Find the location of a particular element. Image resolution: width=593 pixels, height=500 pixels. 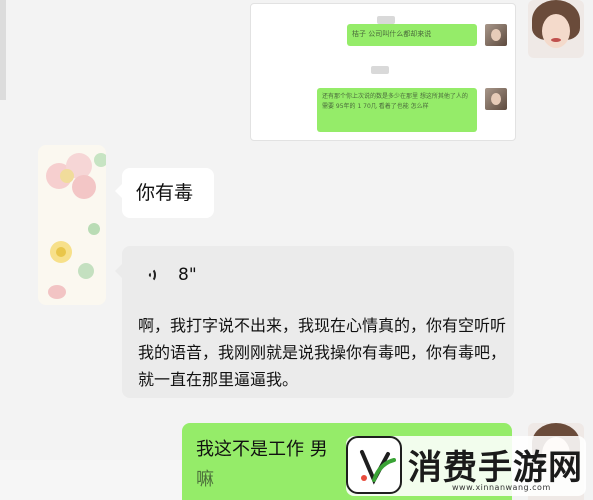

bottom-bar is located at coordinates (91, 480).